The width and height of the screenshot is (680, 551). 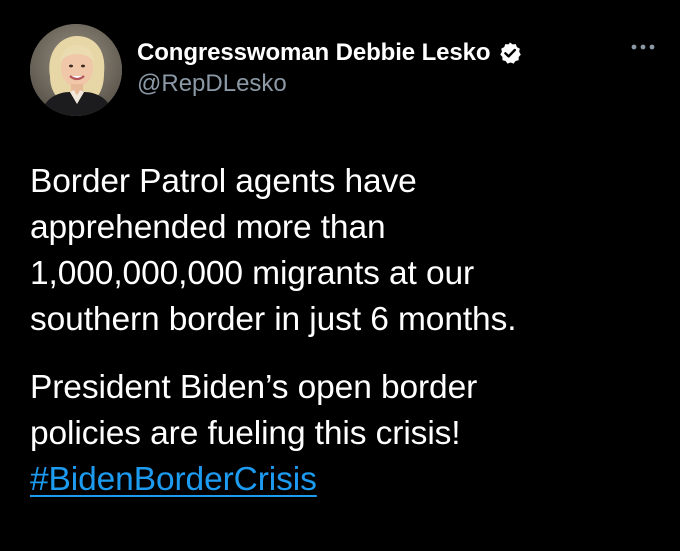 I want to click on profile-photo-icon, so click(x=76, y=70).